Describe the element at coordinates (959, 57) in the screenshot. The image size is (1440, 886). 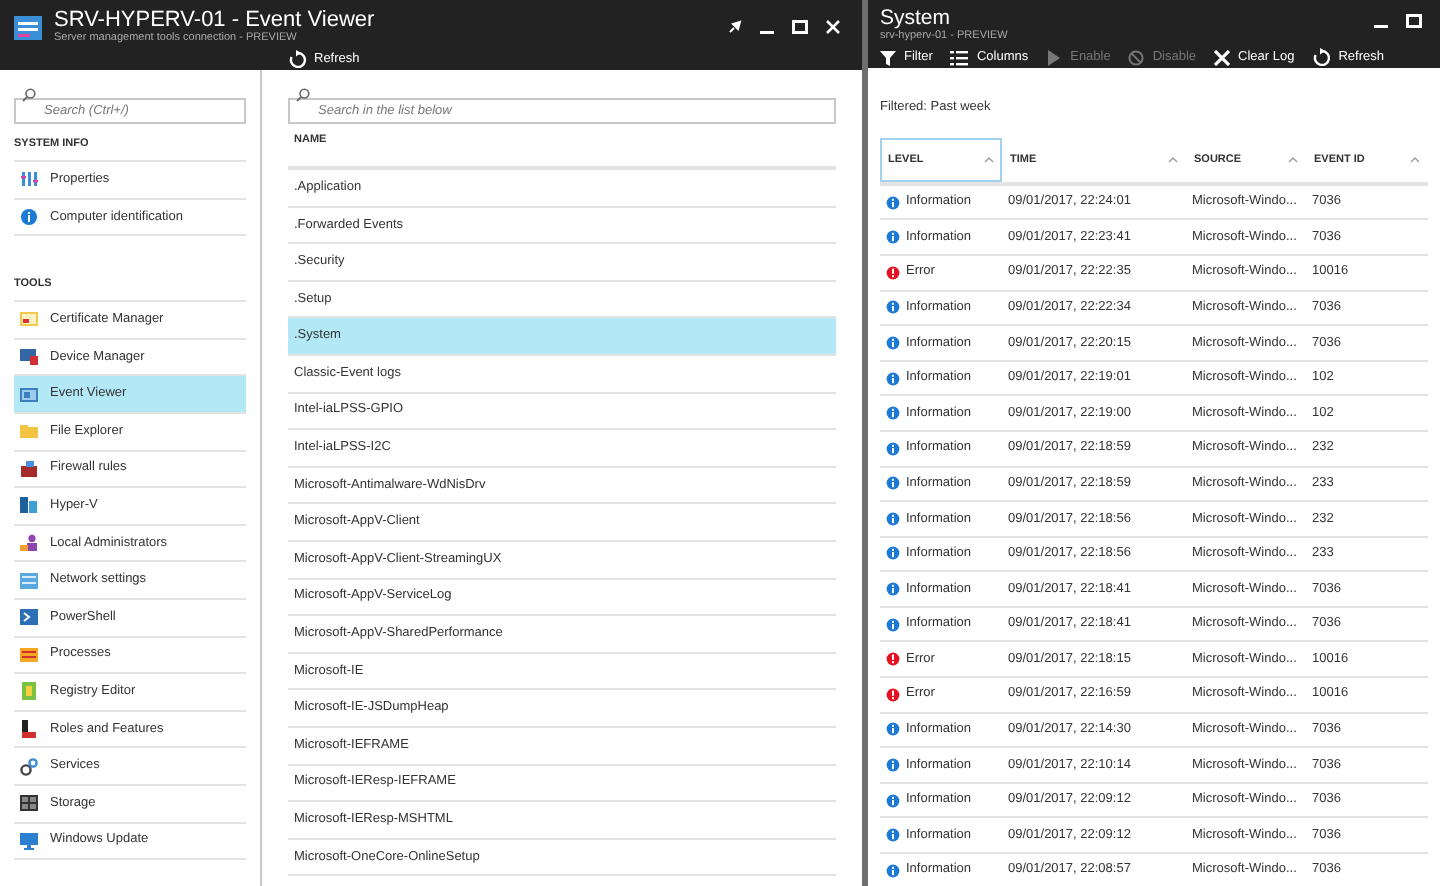
I see `list-icon` at that location.